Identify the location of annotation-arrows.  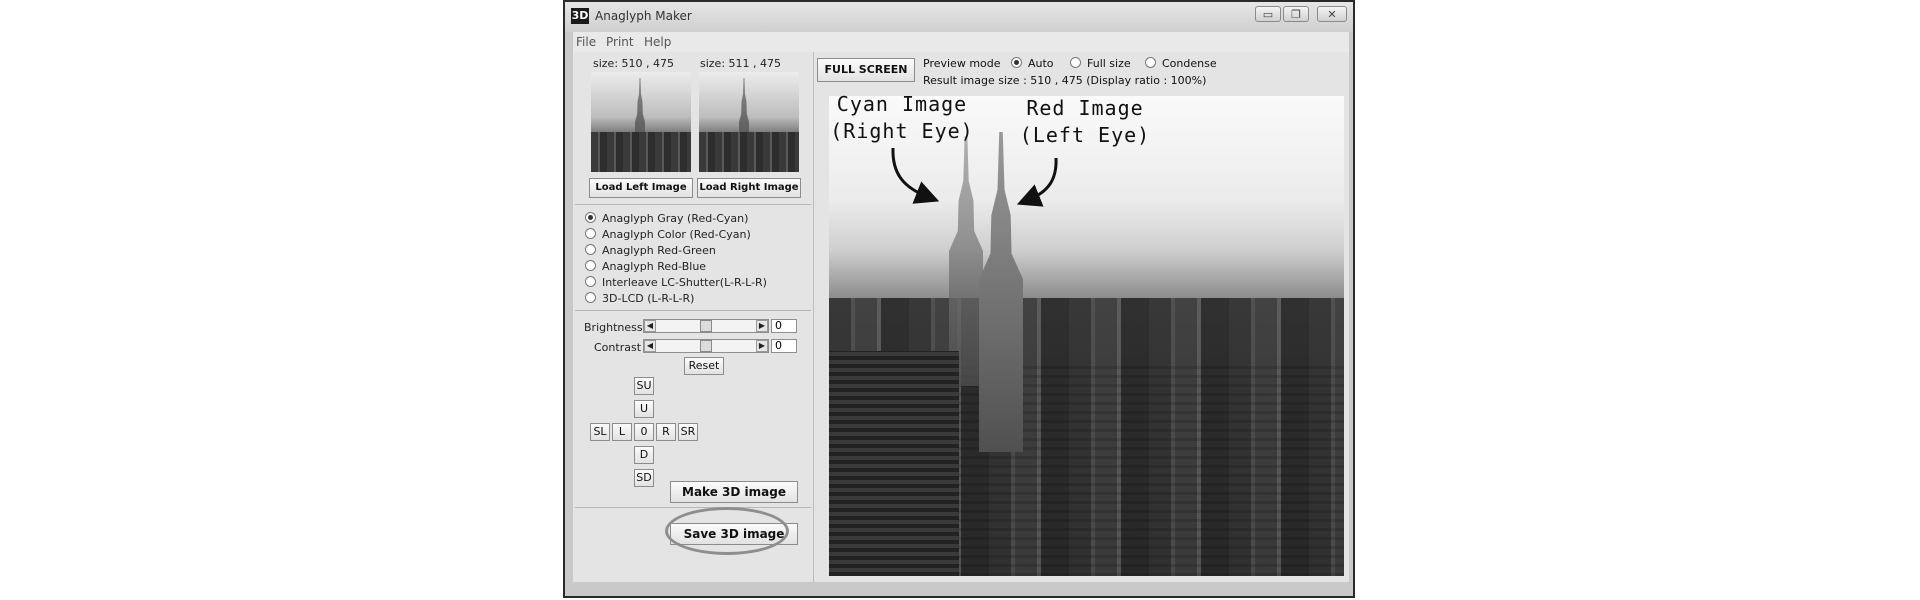
(974, 177).